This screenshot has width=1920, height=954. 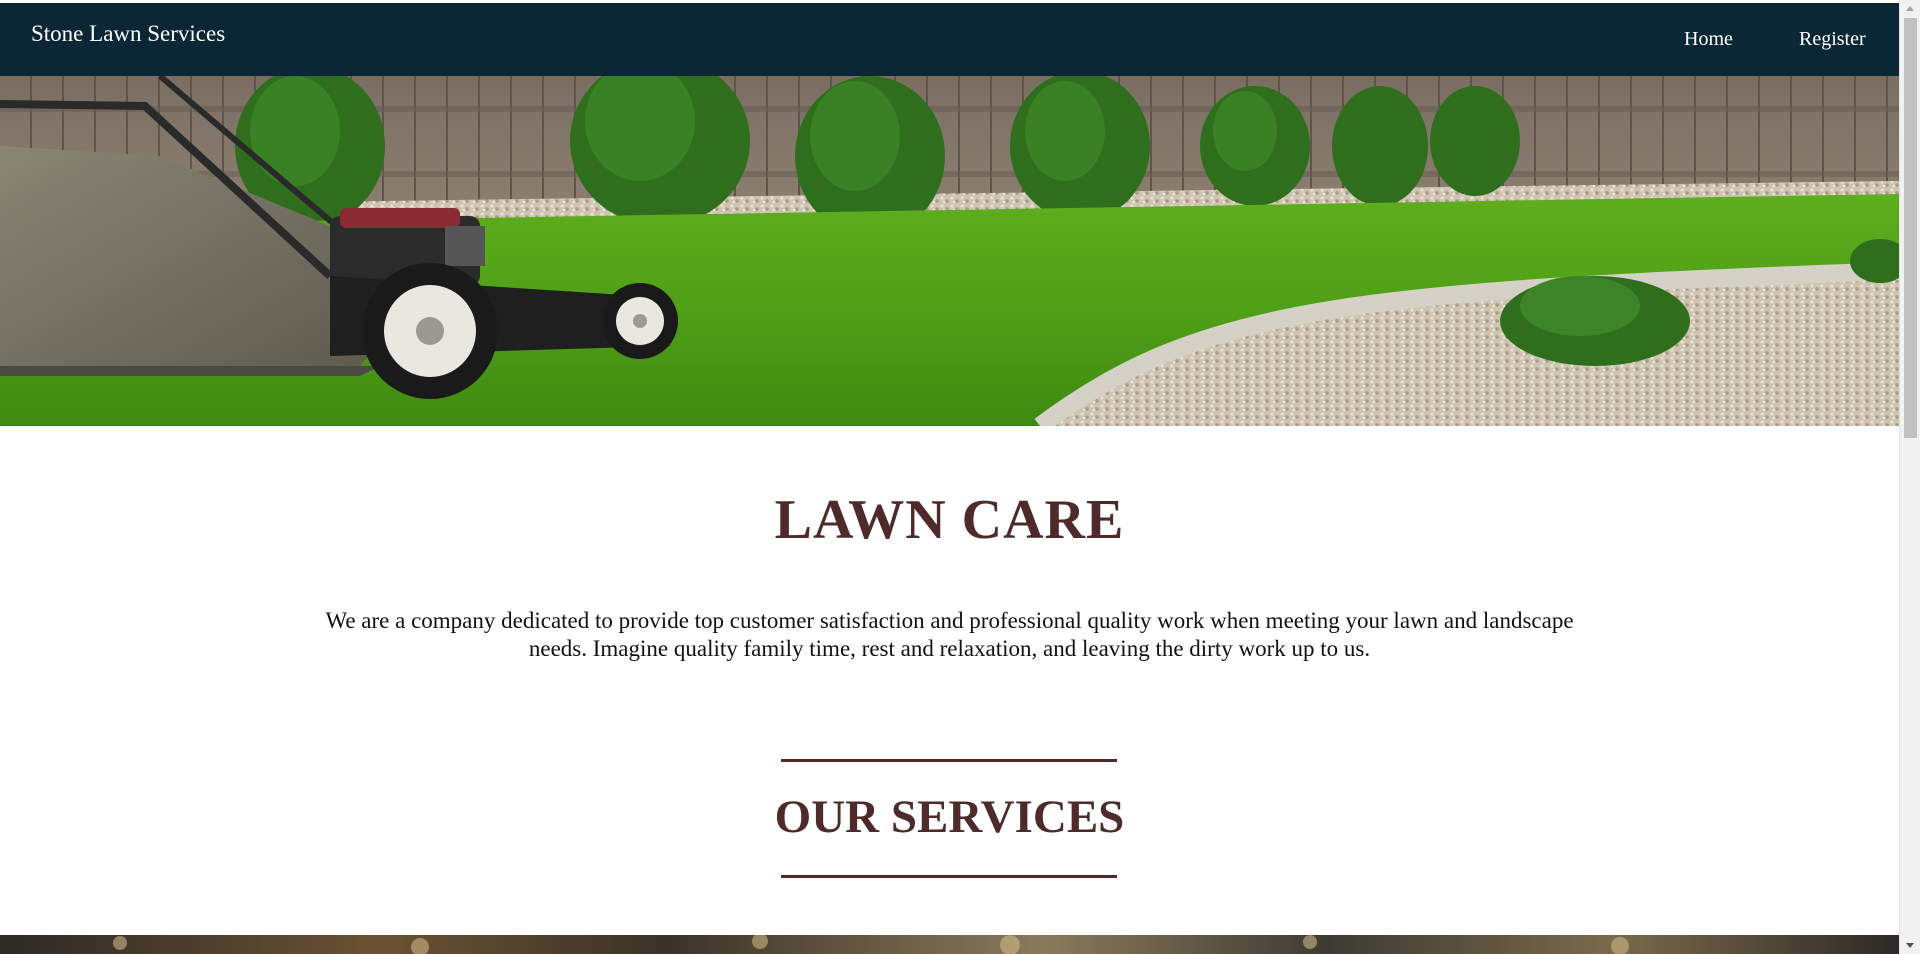 I want to click on scroll-up-icon, so click(x=1910, y=8).